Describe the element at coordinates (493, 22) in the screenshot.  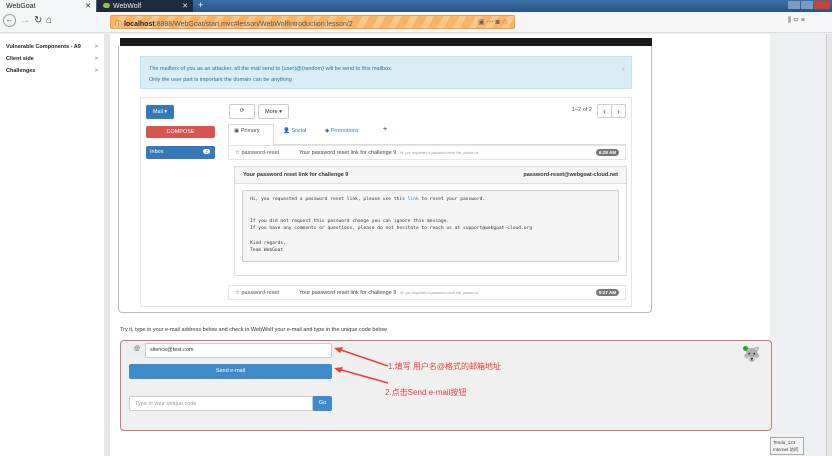
I see `page-actions-icon: ▣ ⋯ ◙ ☆` at that location.